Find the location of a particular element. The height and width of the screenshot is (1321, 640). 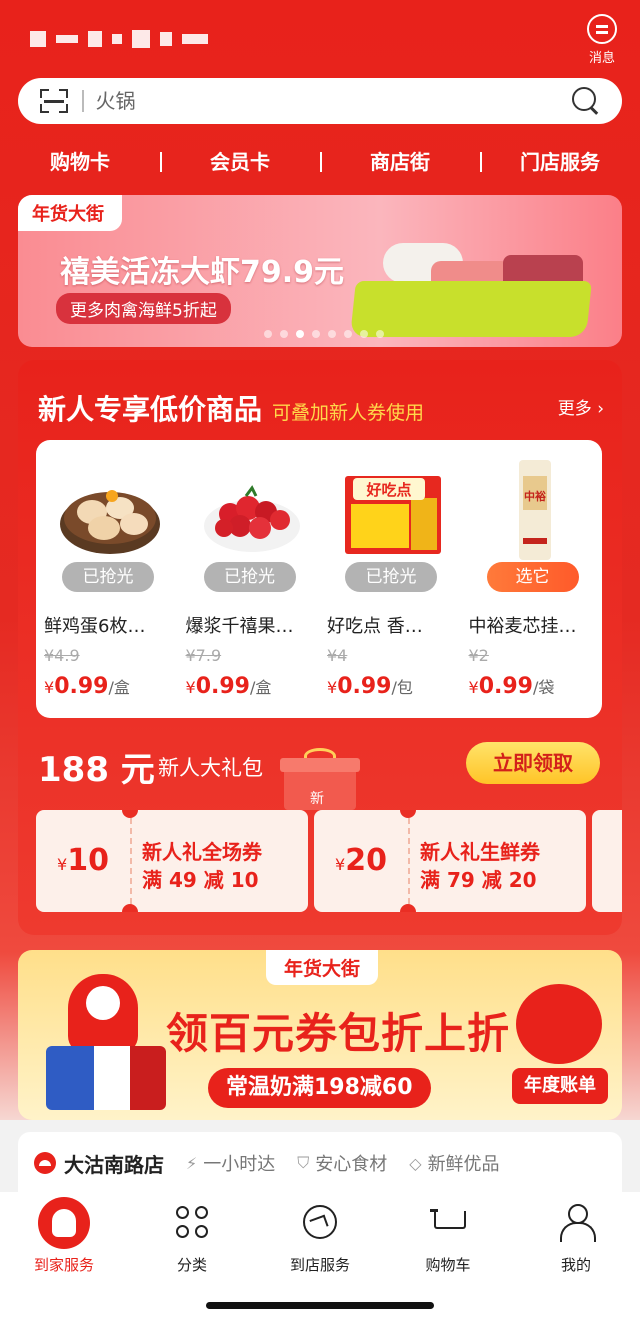

original-price: ¥4.9 is located at coordinates (62, 655).